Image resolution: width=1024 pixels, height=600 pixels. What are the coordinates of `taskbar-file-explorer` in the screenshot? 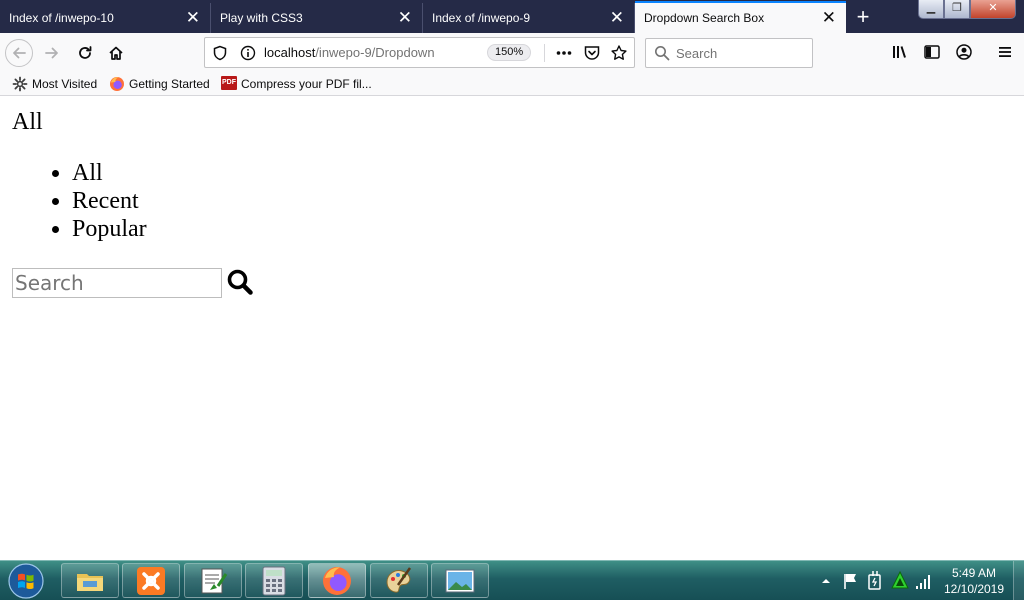 It's located at (90, 580).